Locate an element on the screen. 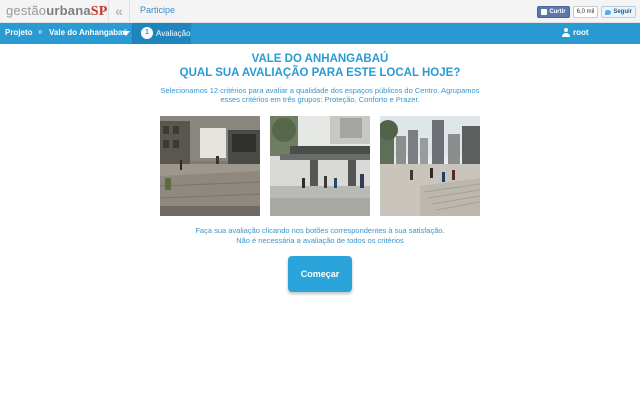  step-number-badge: 1 is located at coordinates (147, 33).